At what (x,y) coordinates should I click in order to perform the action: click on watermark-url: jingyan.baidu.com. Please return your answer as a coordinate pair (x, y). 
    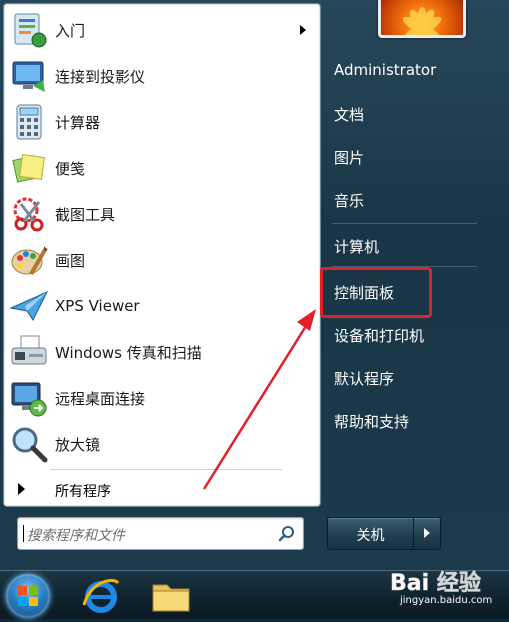
    Looking at the image, I should click on (446, 600).